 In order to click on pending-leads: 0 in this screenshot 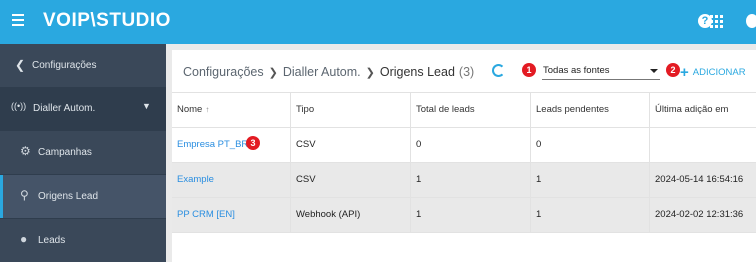, I will do `click(590, 145)`.